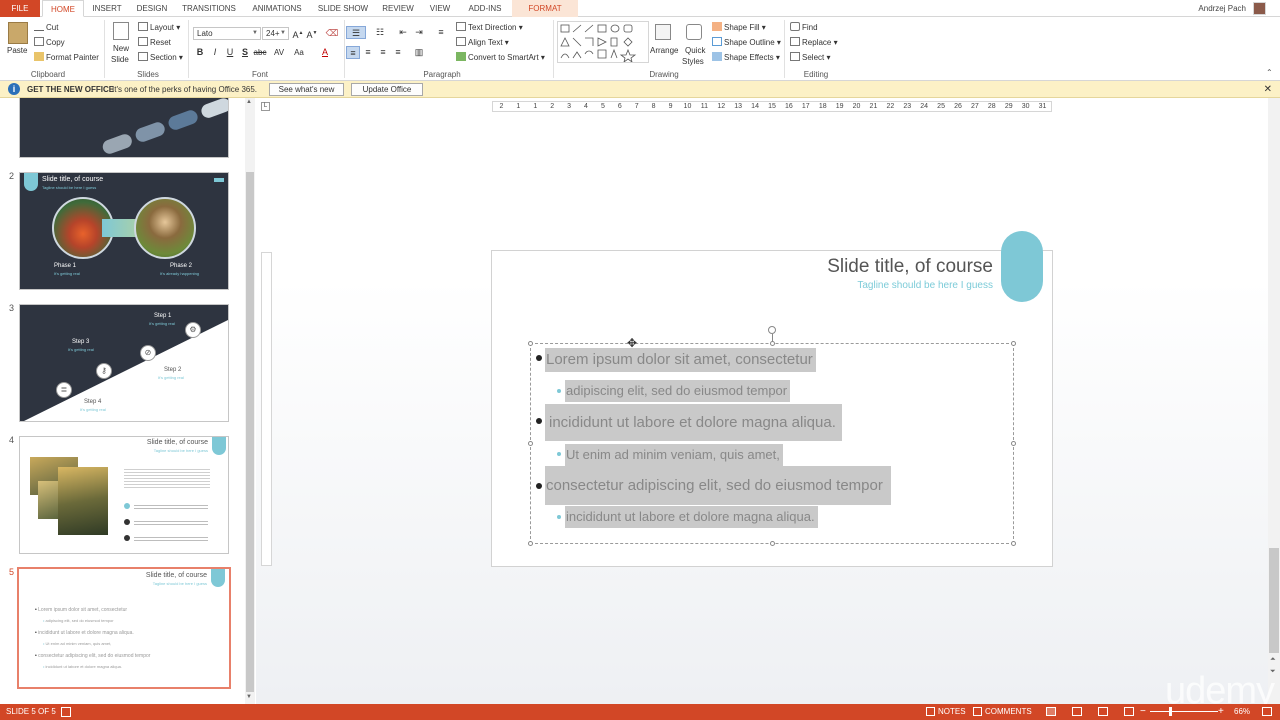 Image resolution: width=1280 pixels, height=720 pixels. Describe the element at coordinates (441, 32) in the screenshot. I see `line-spacing-icon: ≡` at that location.